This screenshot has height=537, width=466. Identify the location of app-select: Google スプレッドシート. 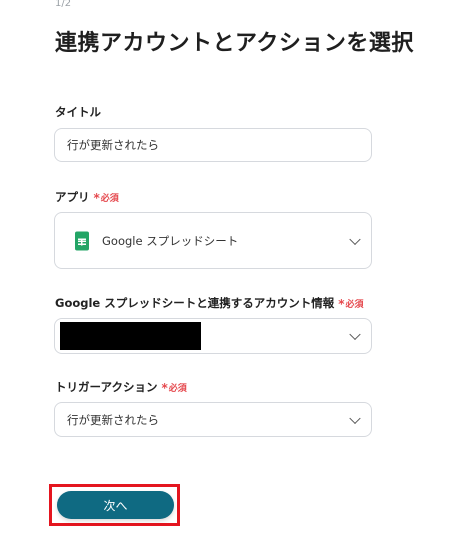
(213, 240).